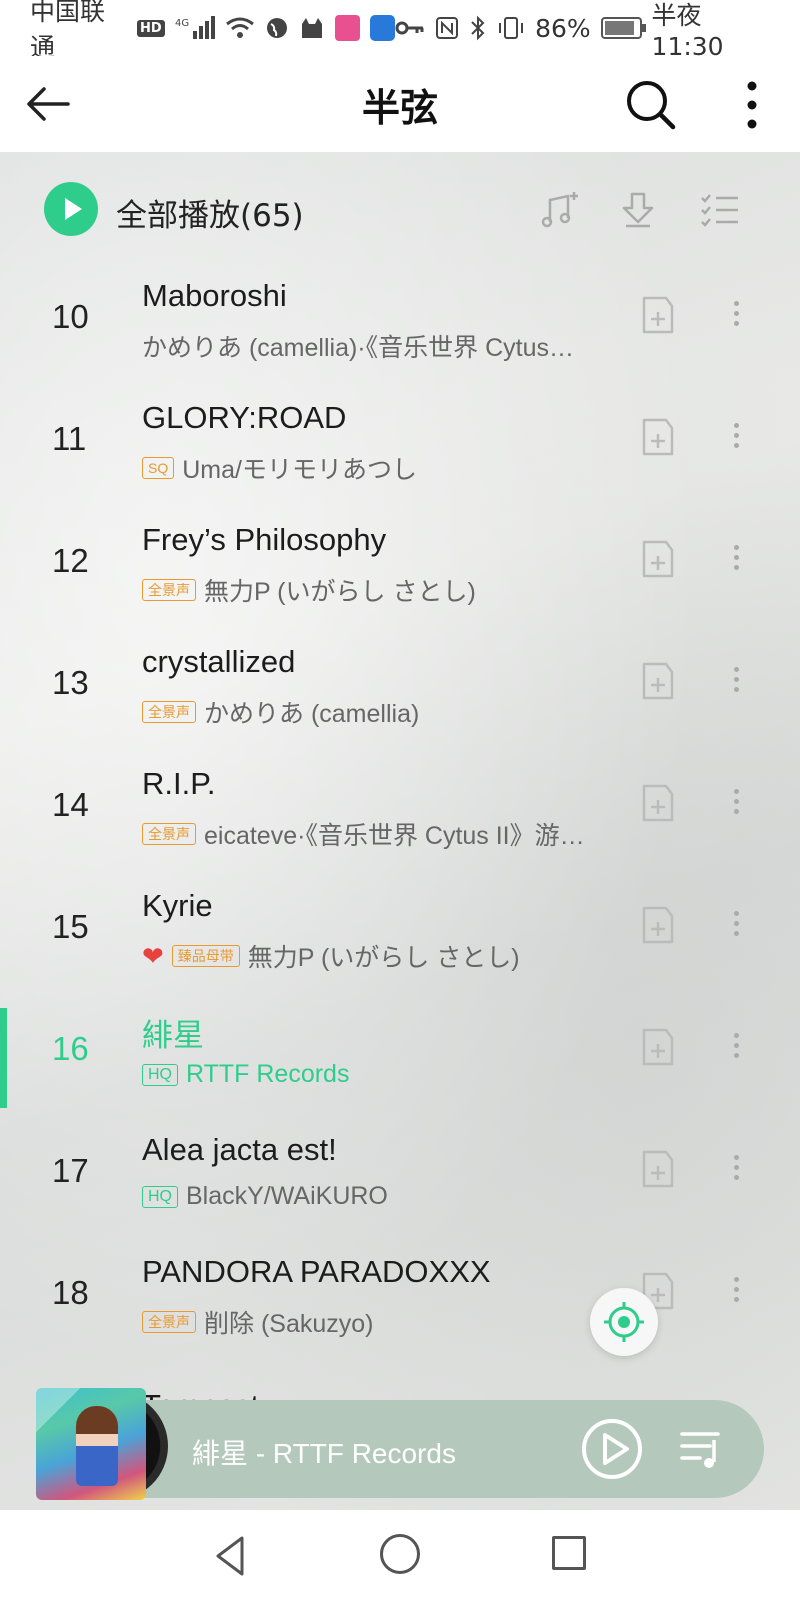 The image size is (800, 1600). I want to click on app-notification-icon, so click(347, 28).